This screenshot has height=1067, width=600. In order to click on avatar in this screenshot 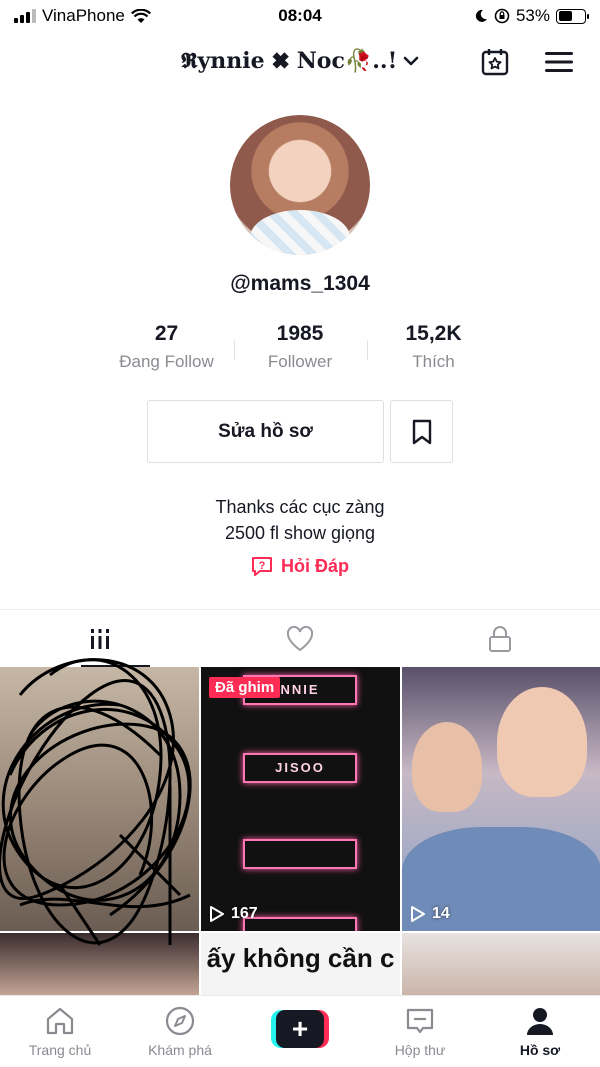, I will do `click(300, 185)`.